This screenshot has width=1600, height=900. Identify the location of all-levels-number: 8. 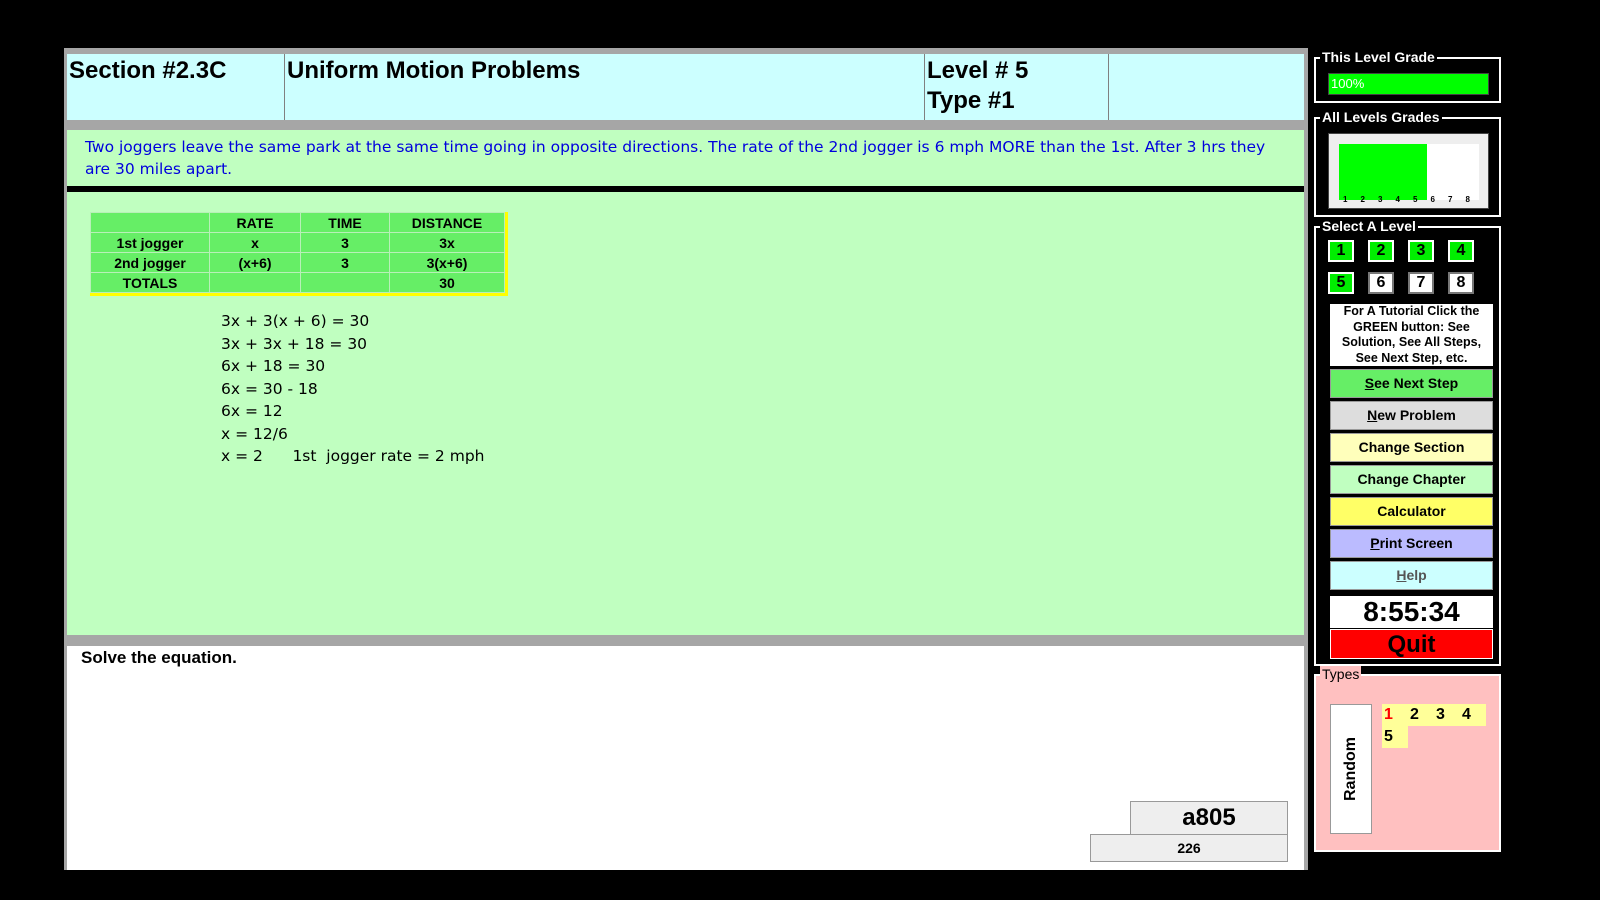
(1467, 199).